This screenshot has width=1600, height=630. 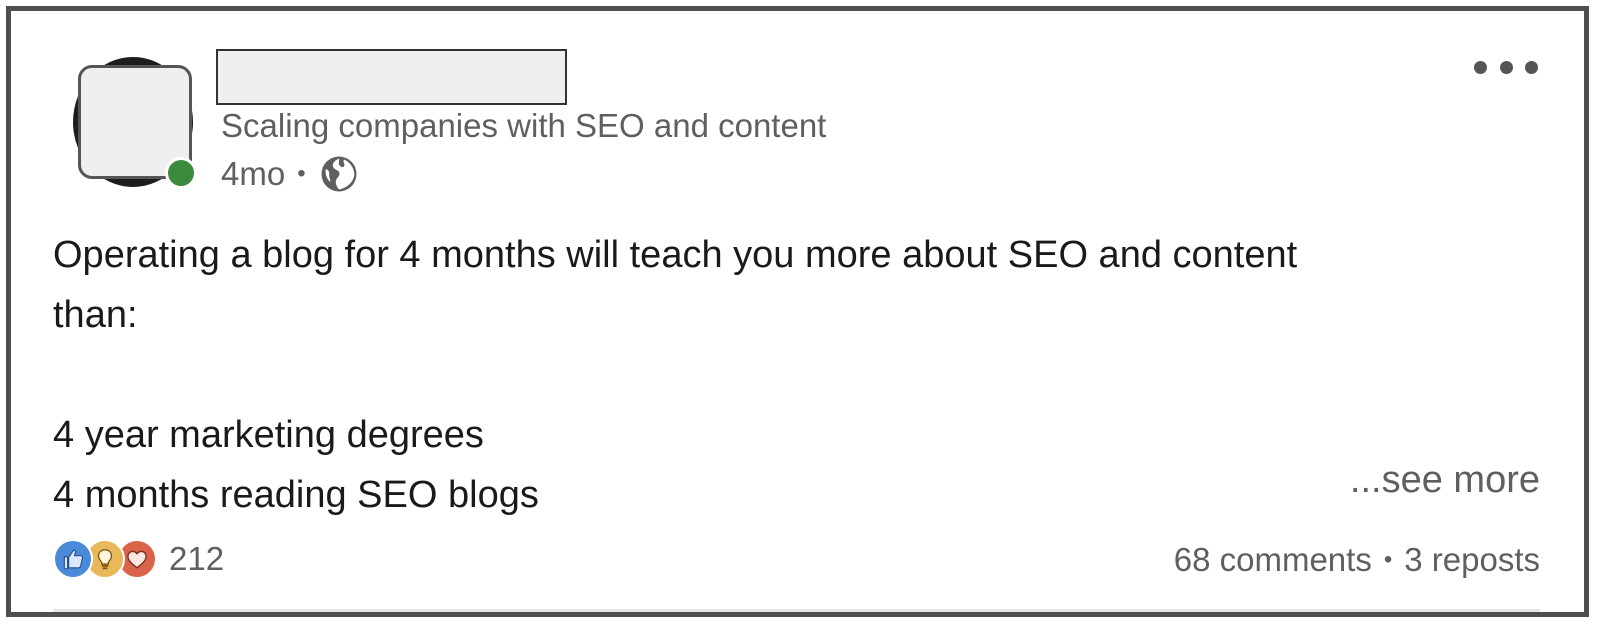 I want to click on post-meta: 4mo •, so click(x=290, y=174).